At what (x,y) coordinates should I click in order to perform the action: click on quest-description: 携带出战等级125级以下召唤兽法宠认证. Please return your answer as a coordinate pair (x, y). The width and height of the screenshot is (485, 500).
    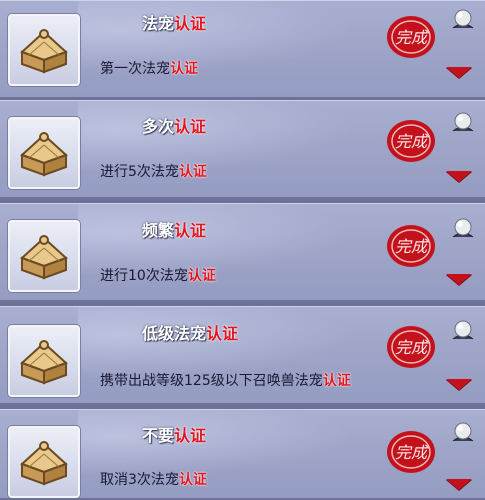
    Looking at the image, I should click on (225, 380).